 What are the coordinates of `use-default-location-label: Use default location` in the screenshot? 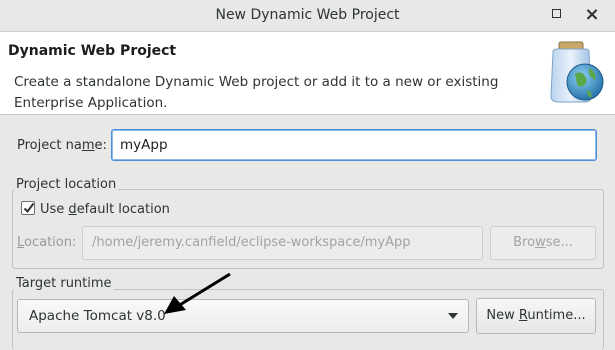 It's located at (105, 209).